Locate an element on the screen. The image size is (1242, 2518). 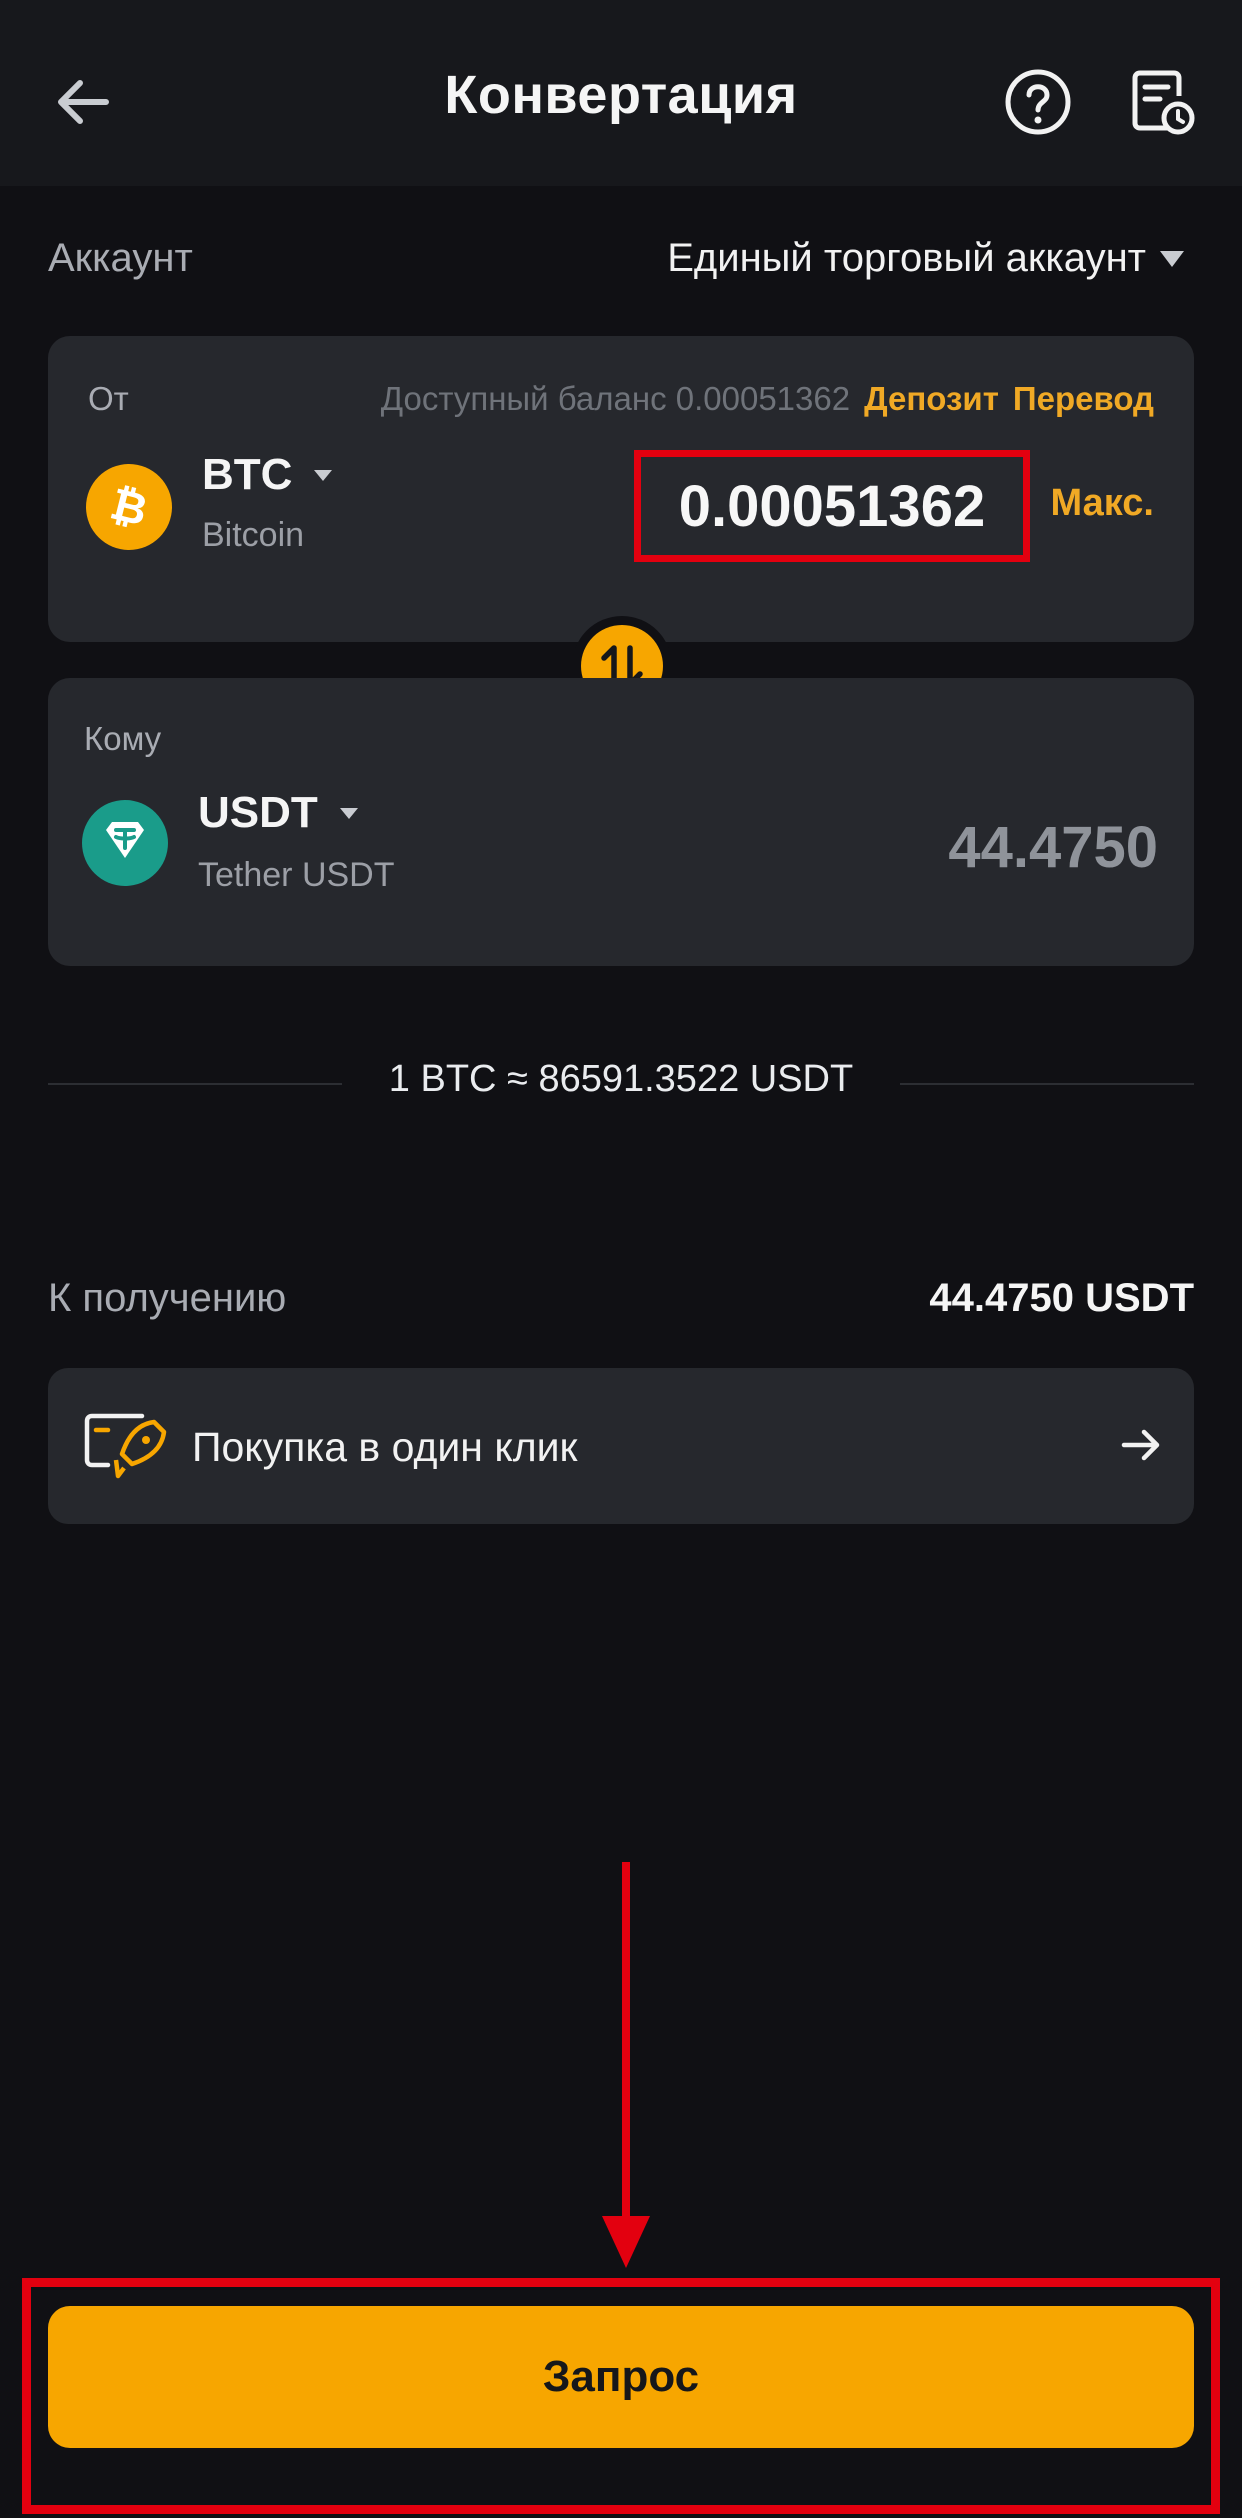
to-card: Кому USDT Tether USDT 44.4750 is located at coordinates (621, 822).